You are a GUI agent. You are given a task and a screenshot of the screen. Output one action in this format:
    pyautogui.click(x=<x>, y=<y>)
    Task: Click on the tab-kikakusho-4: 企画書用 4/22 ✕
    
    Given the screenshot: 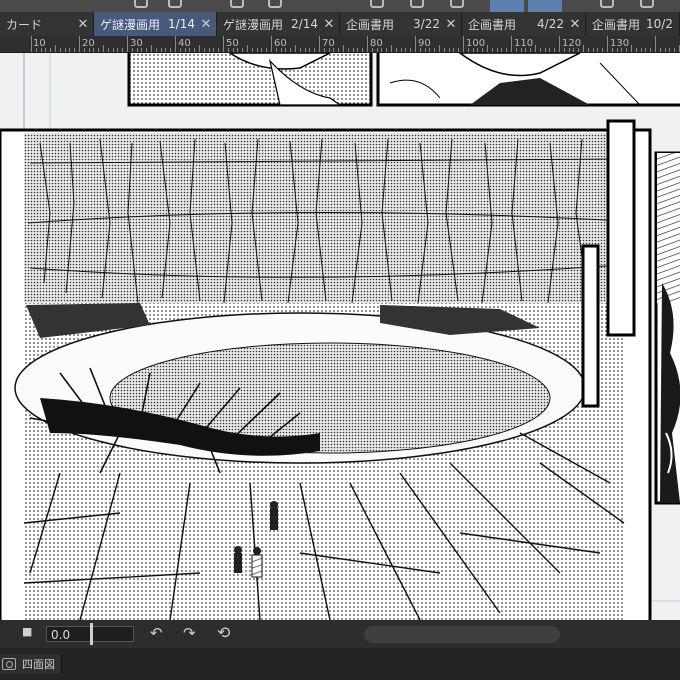 What is the action you would take?
    pyautogui.click(x=524, y=24)
    